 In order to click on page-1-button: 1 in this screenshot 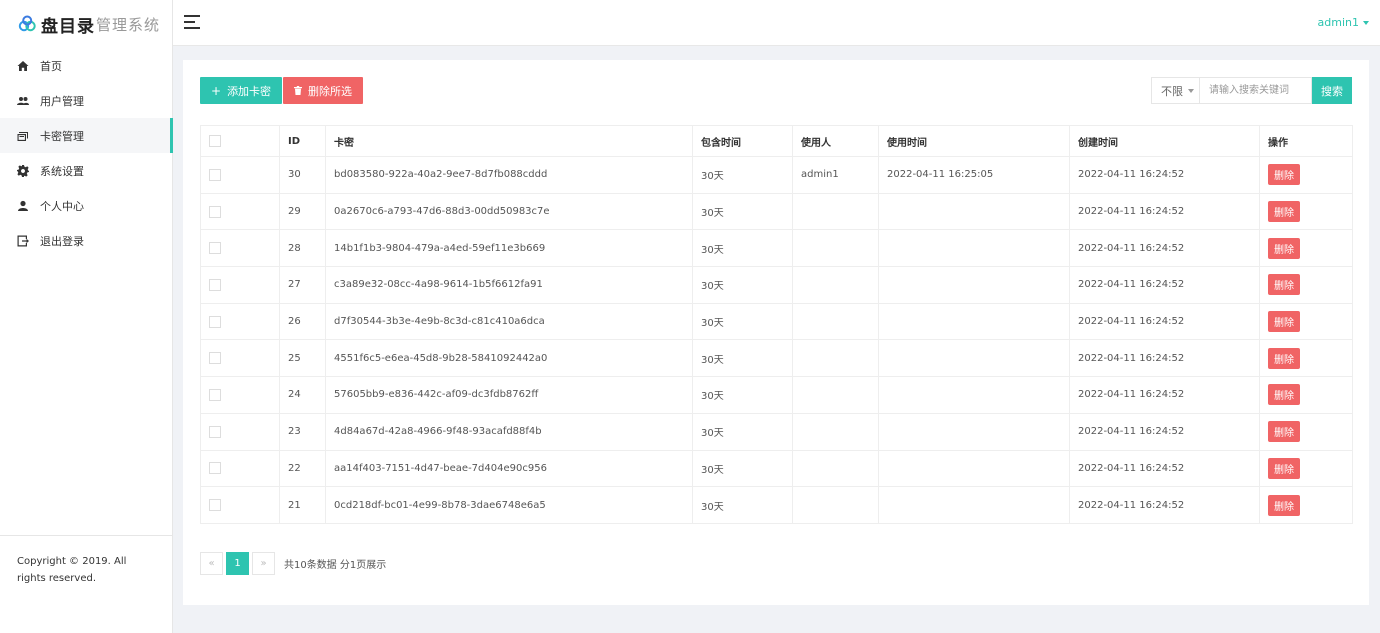, I will do `click(237, 563)`.